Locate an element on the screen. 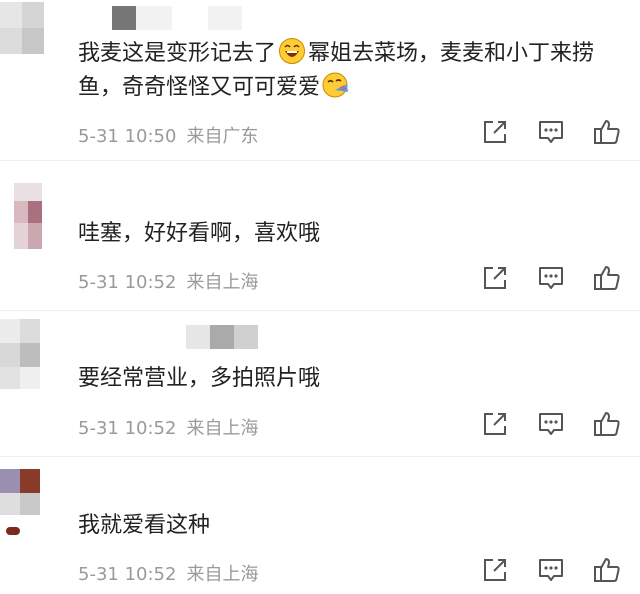 The width and height of the screenshot is (640, 594). comment-location: 来自广东 is located at coordinates (222, 136).